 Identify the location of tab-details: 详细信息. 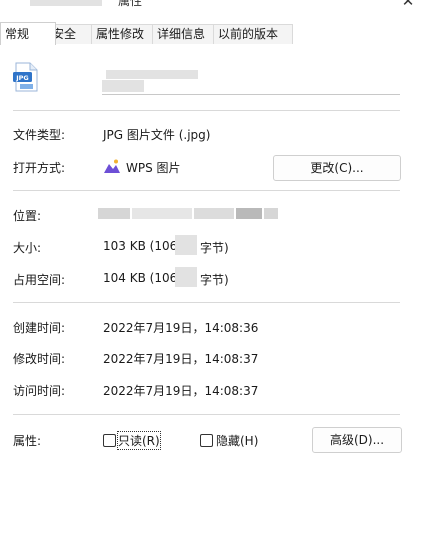
(186, 34).